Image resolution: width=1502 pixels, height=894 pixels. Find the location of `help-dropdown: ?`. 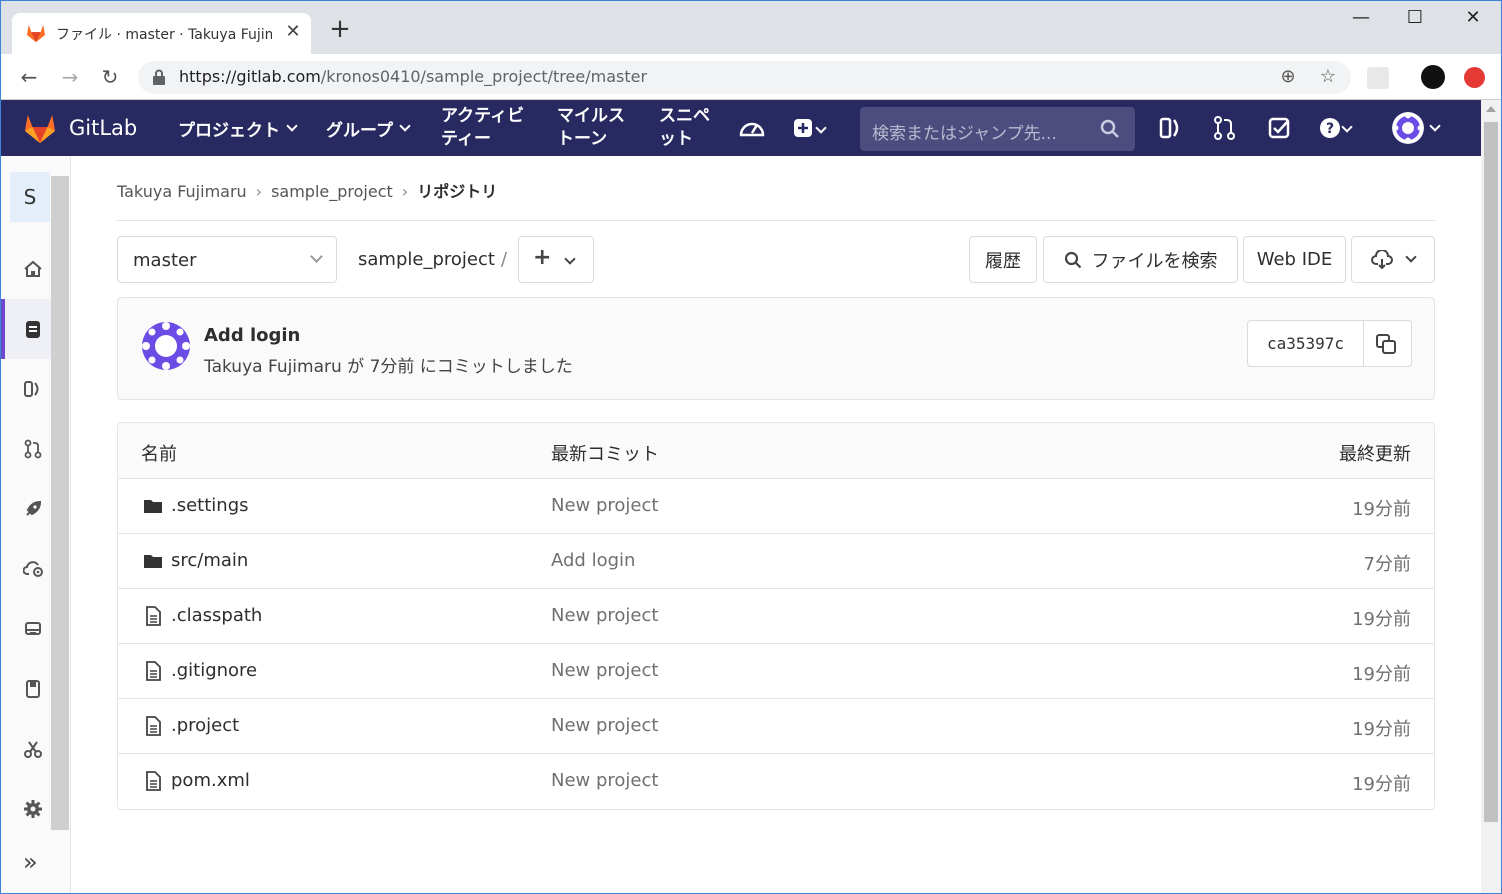

help-dropdown: ? is located at coordinates (1339, 128).